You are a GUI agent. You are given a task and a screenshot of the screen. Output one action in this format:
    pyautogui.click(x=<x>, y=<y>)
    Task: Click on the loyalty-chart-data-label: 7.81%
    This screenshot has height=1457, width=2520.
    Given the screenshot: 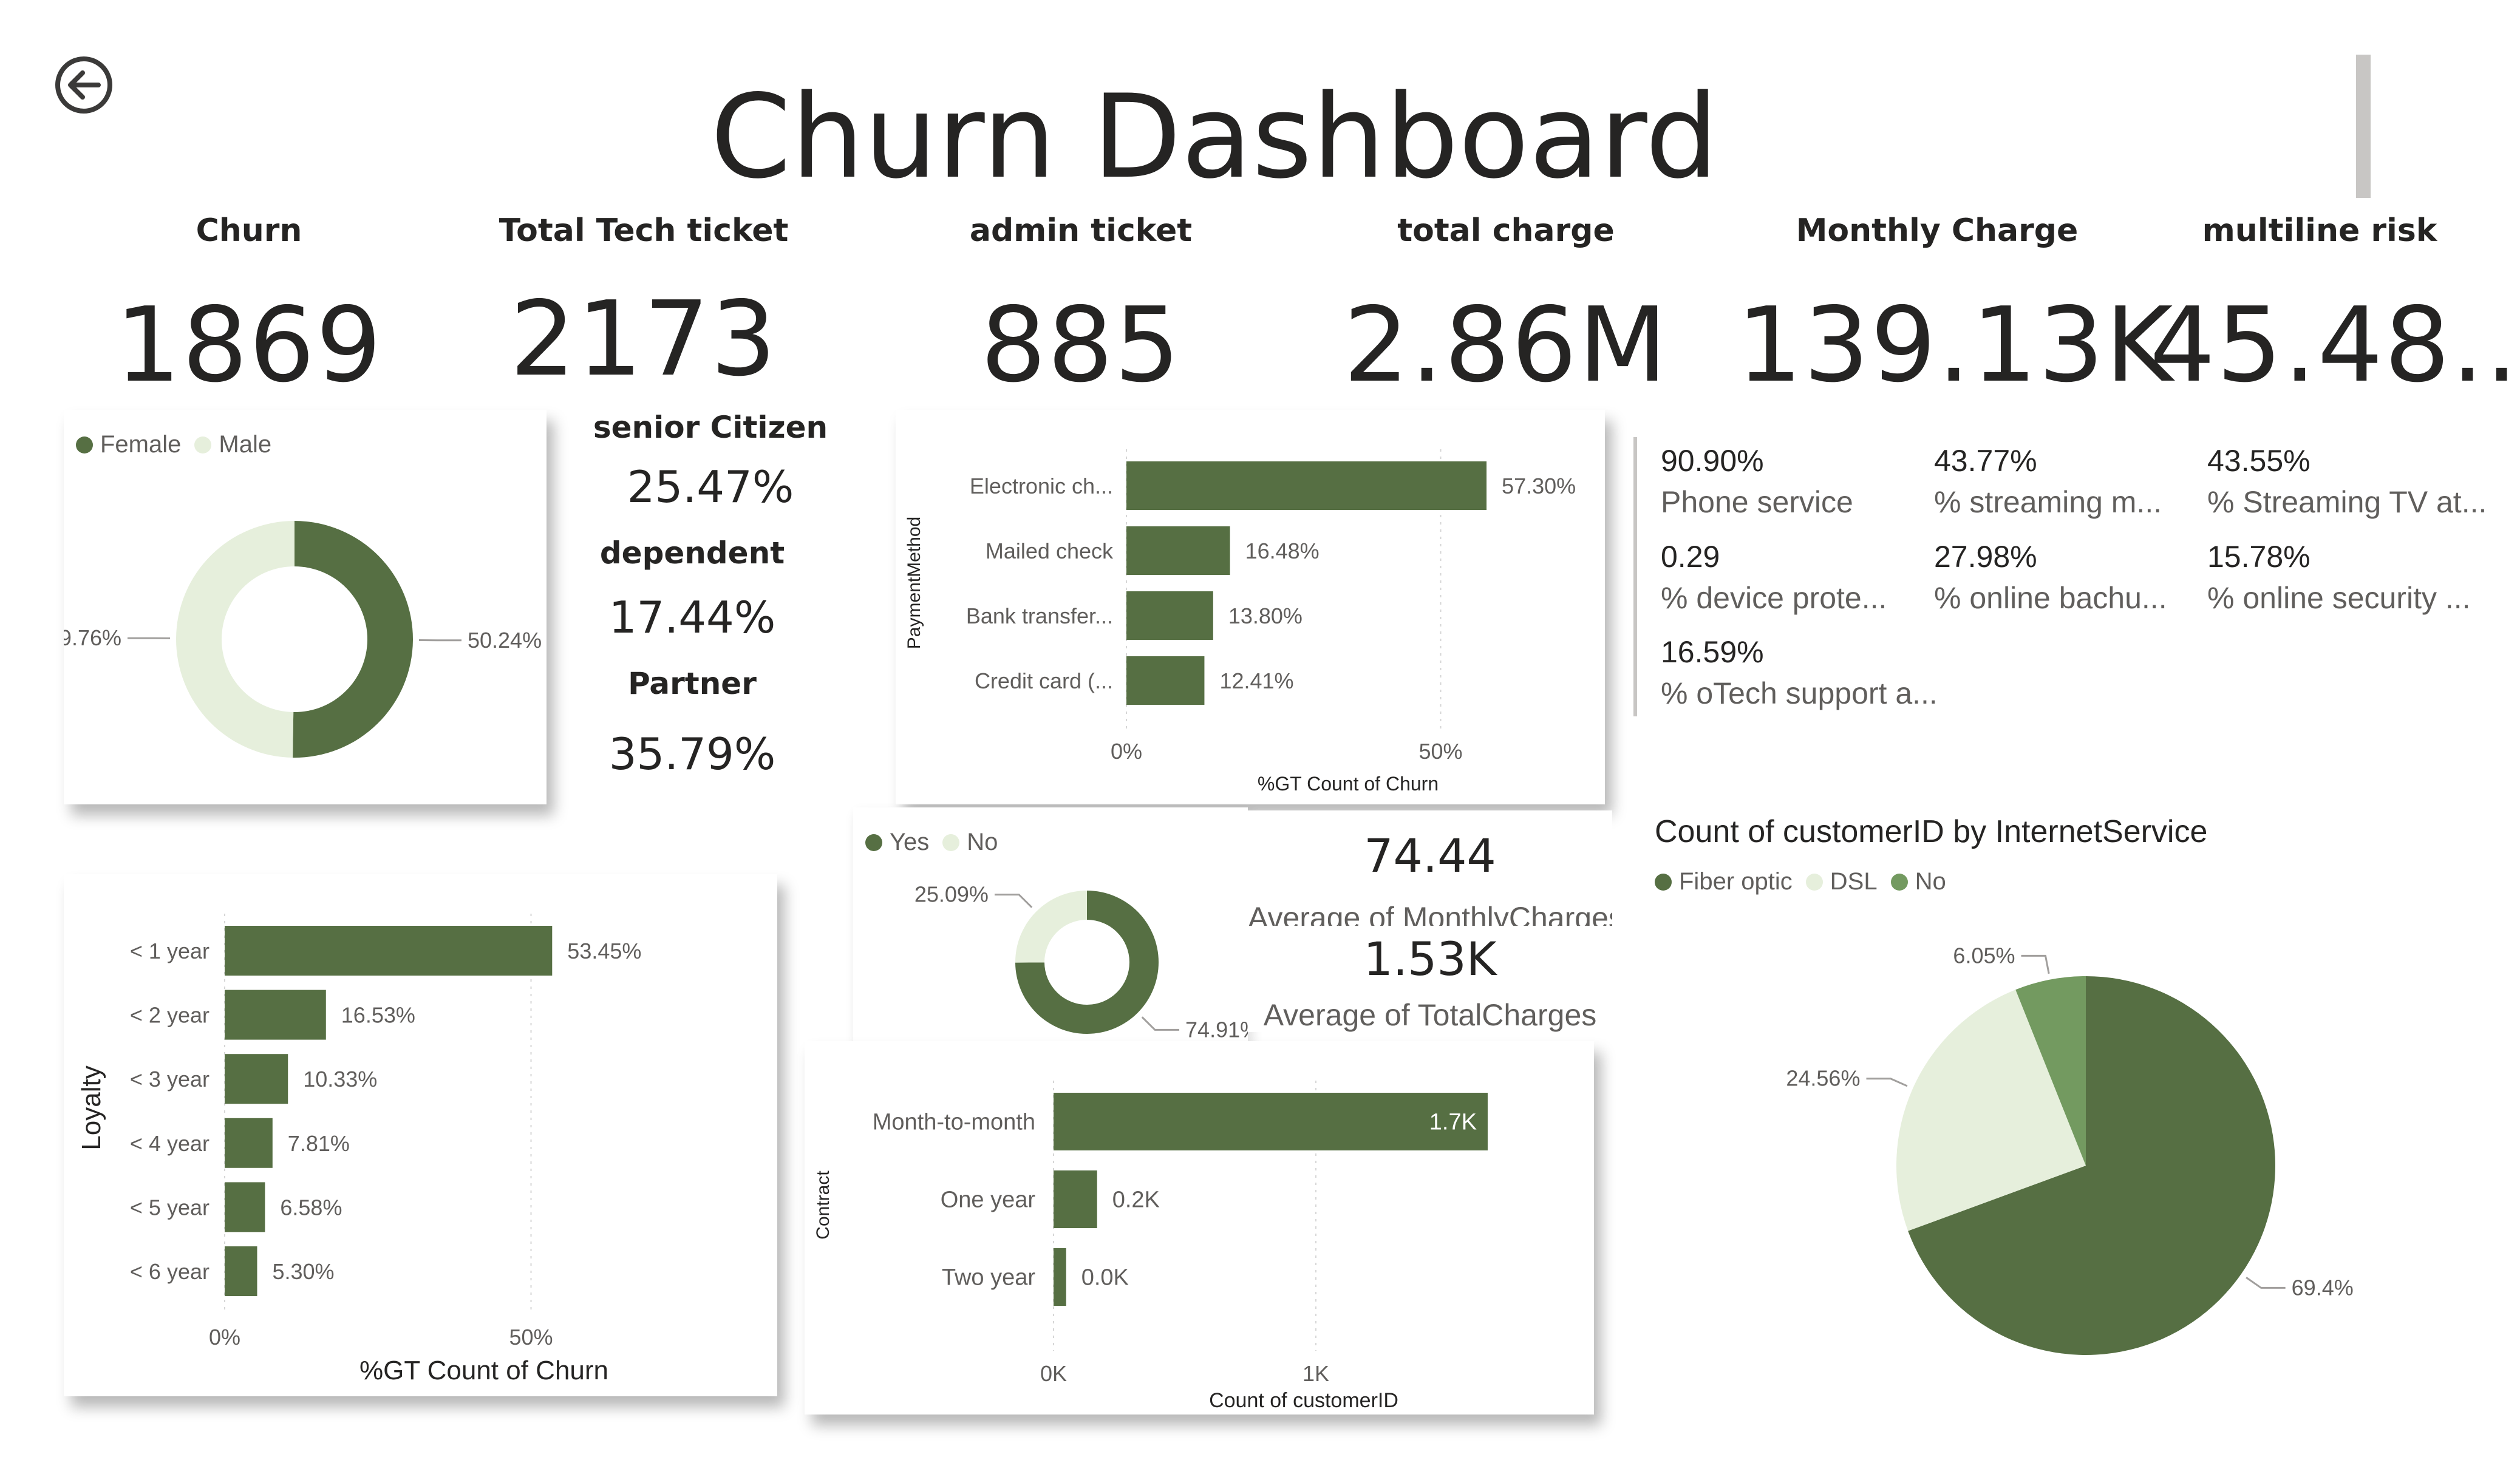 What is the action you would take?
    pyautogui.click(x=319, y=1143)
    